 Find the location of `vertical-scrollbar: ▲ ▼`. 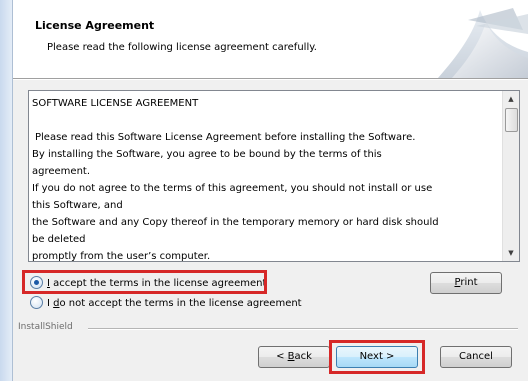

vertical-scrollbar: ▲ ▼ is located at coordinates (510, 176).